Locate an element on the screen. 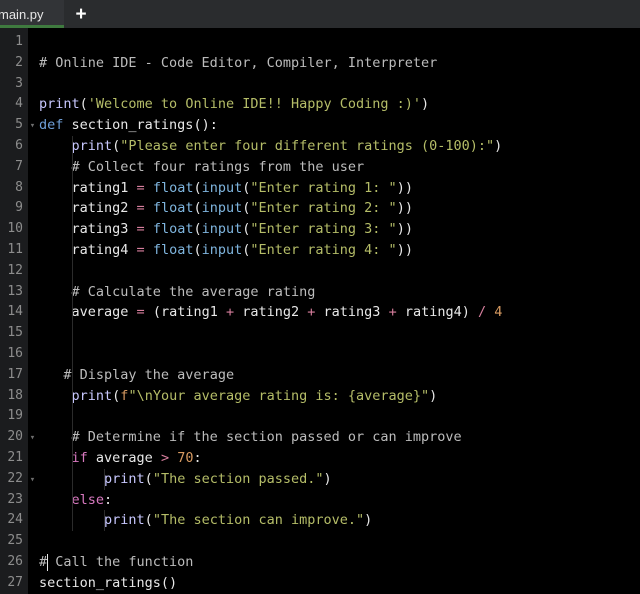 The height and width of the screenshot is (594, 640). new-tab-button: + is located at coordinates (81, 14).